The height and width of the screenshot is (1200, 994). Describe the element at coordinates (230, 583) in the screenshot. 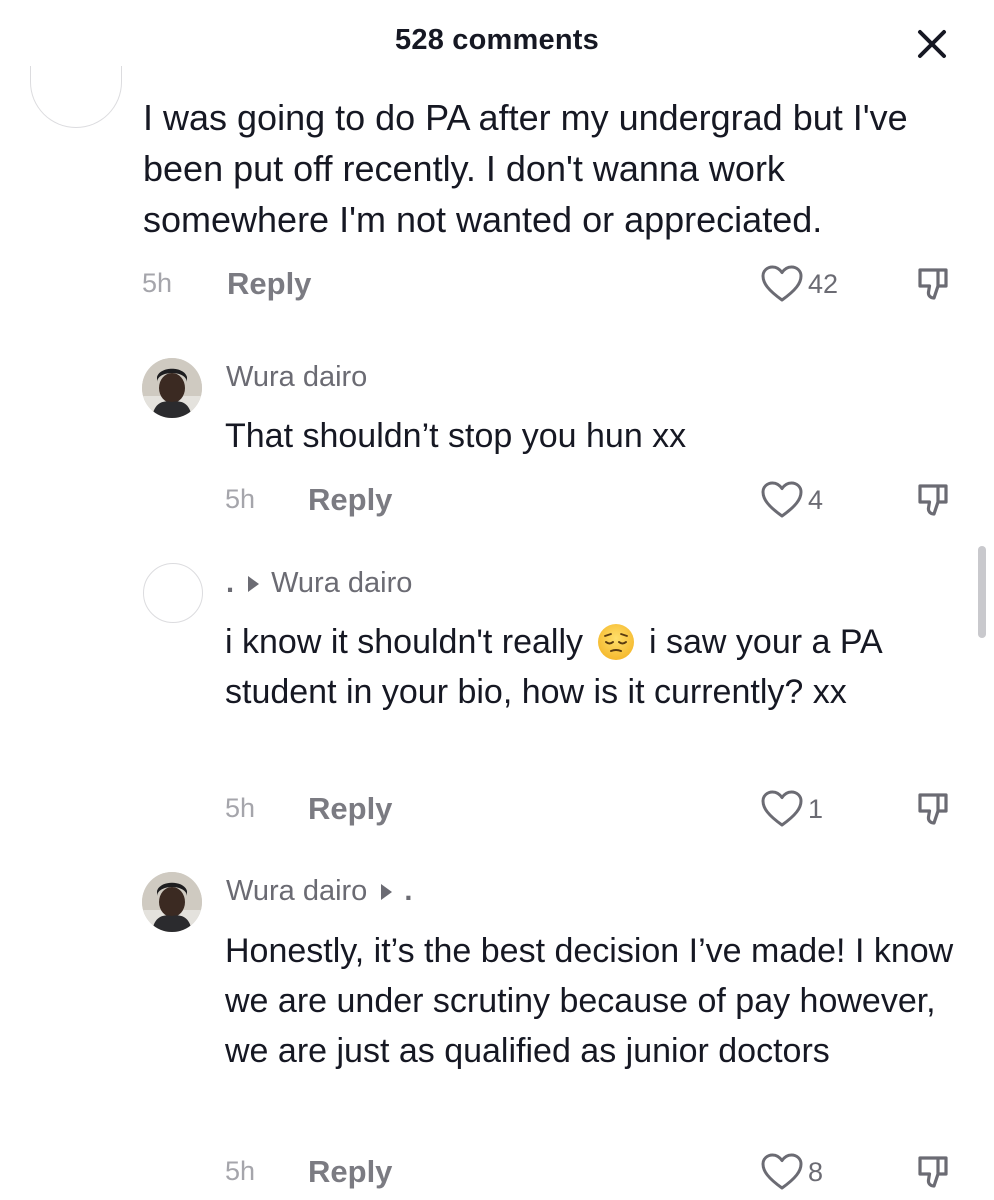

I see `username-text: .` at that location.